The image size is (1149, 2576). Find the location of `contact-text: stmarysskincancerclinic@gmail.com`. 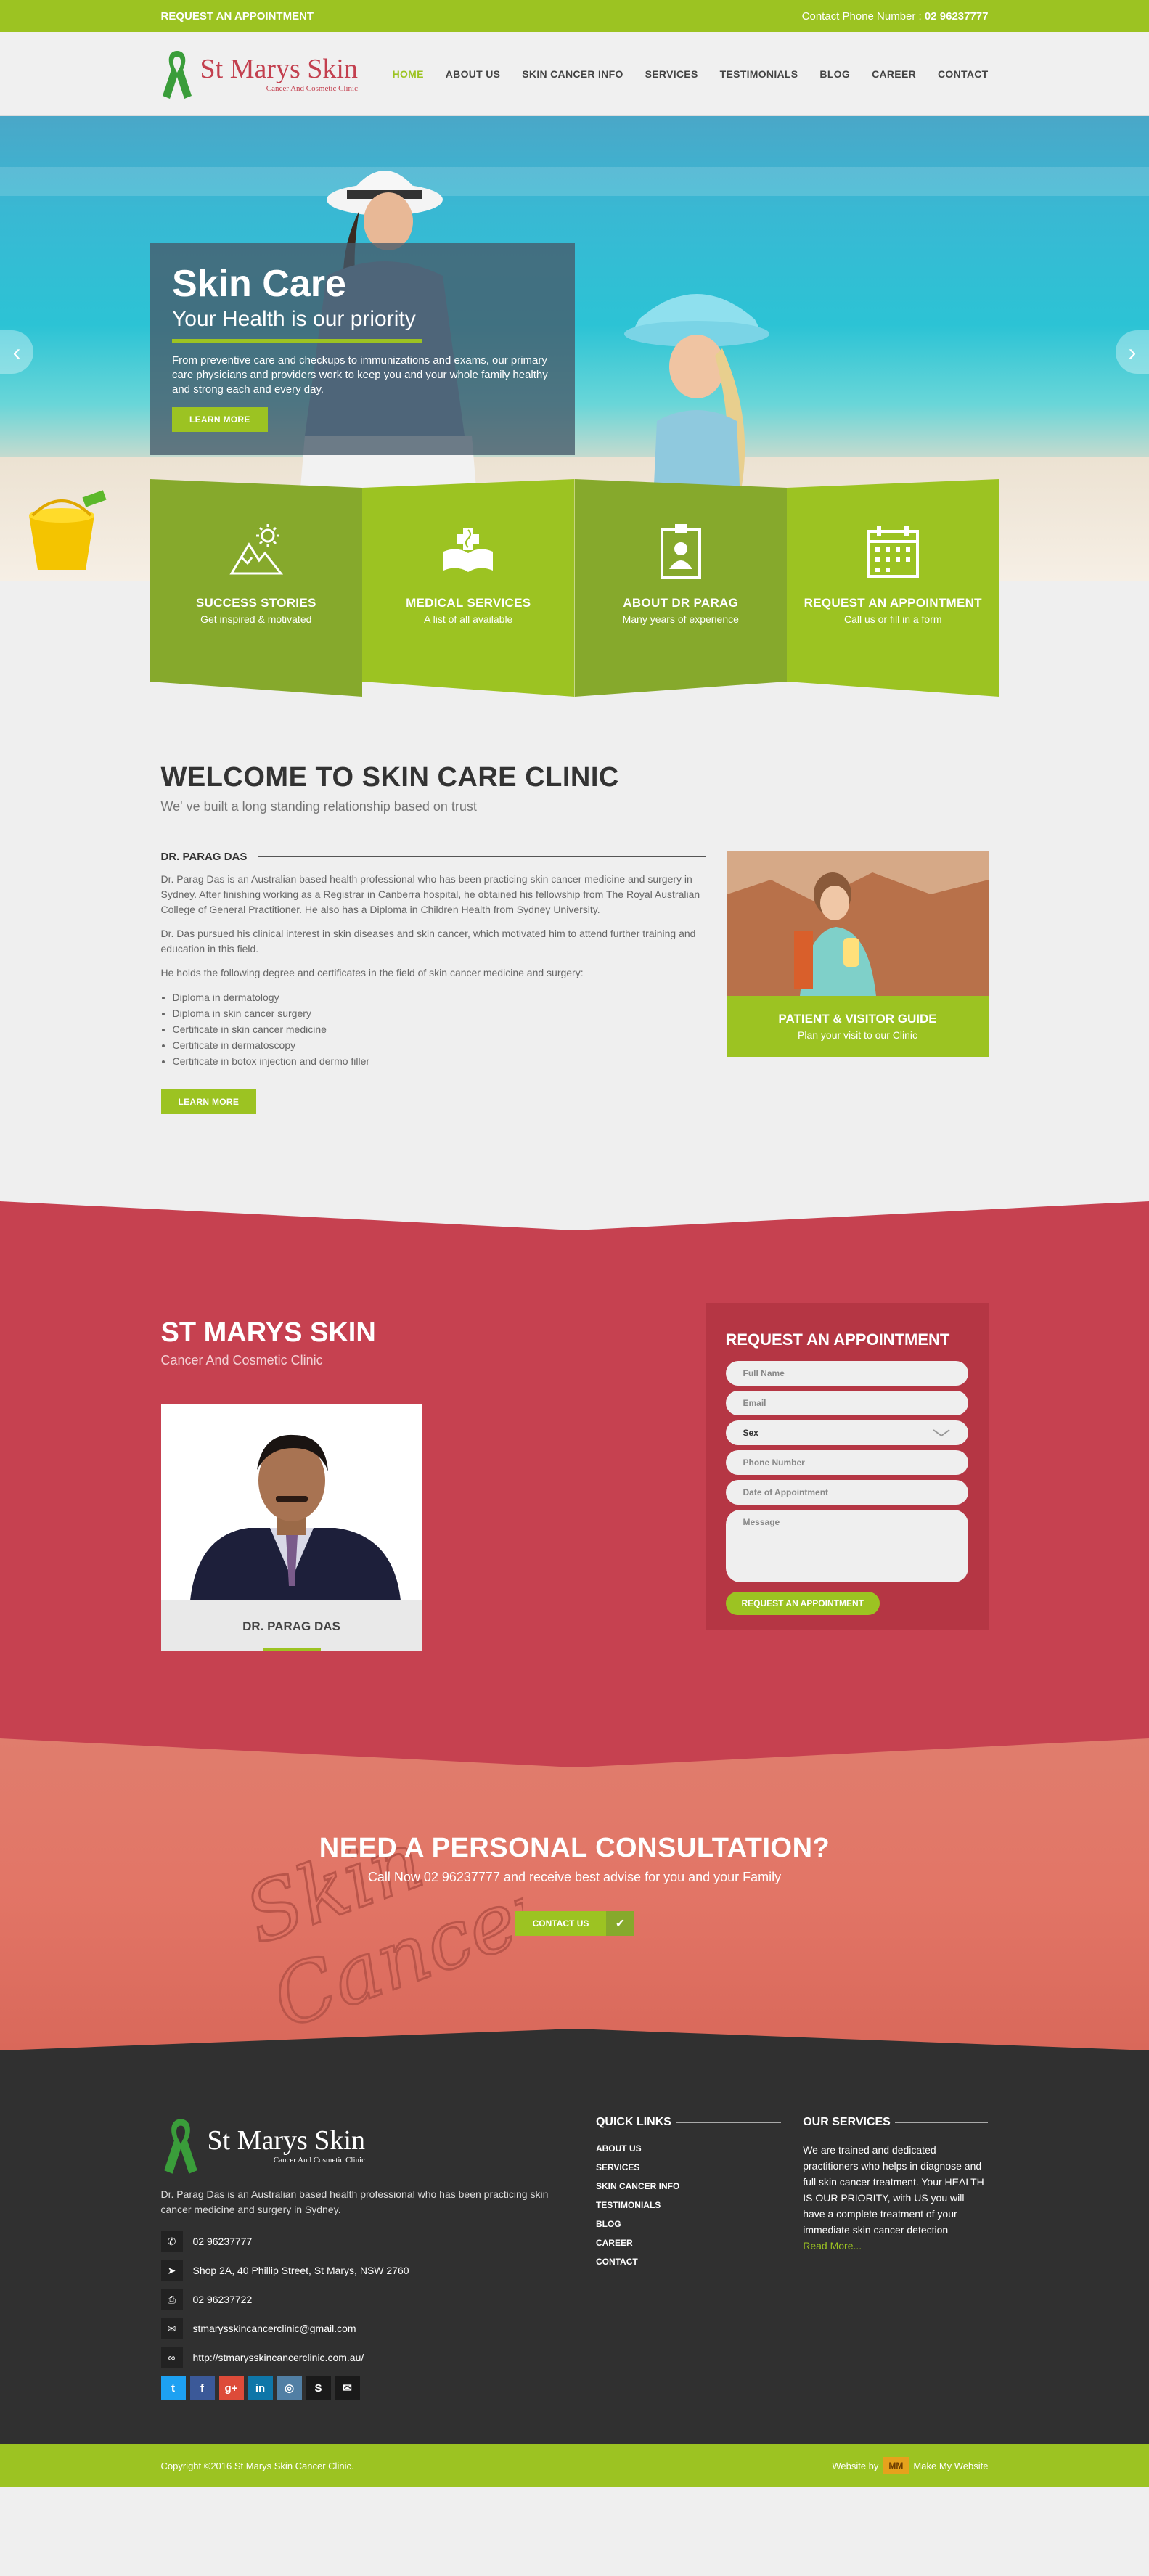

contact-text: stmarysskincancerclinic@gmail.com is located at coordinates (274, 2328).